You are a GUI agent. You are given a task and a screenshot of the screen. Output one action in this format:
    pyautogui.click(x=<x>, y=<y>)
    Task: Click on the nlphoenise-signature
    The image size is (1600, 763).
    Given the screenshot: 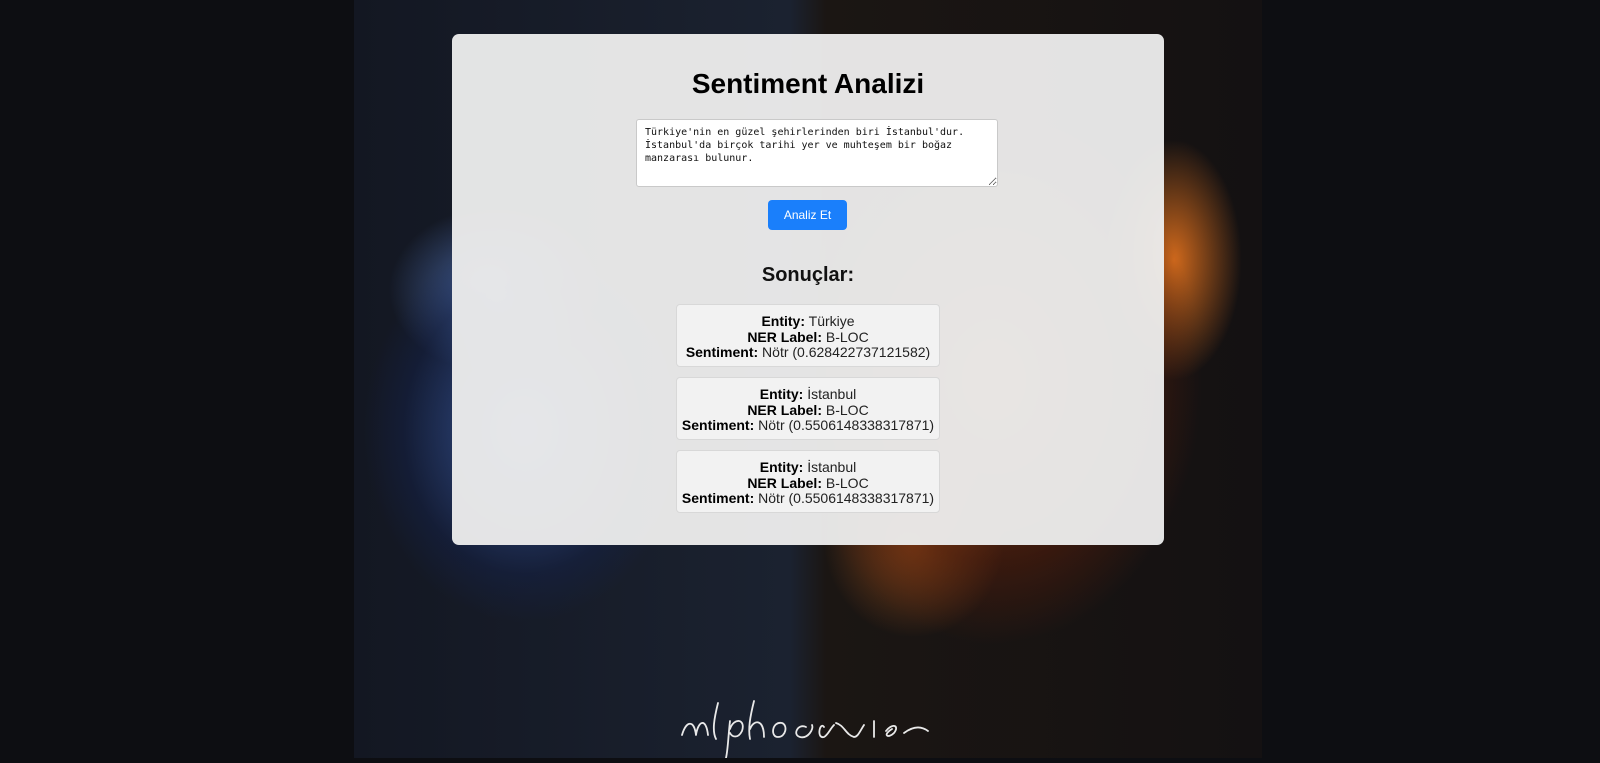 What is the action you would take?
    pyautogui.click(x=808, y=727)
    